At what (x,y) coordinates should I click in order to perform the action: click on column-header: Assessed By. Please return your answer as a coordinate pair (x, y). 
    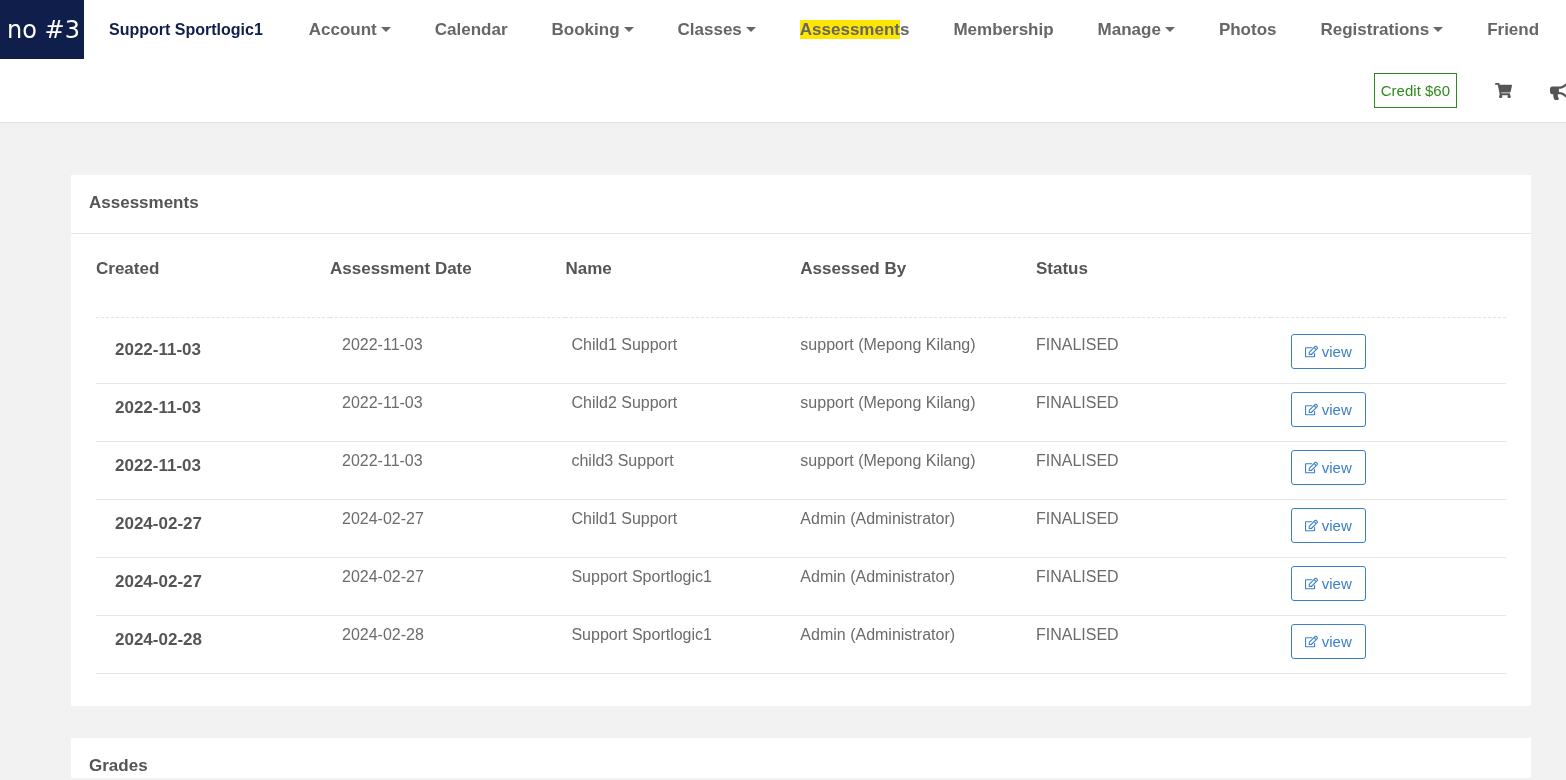
    Looking at the image, I should click on (918, 287).